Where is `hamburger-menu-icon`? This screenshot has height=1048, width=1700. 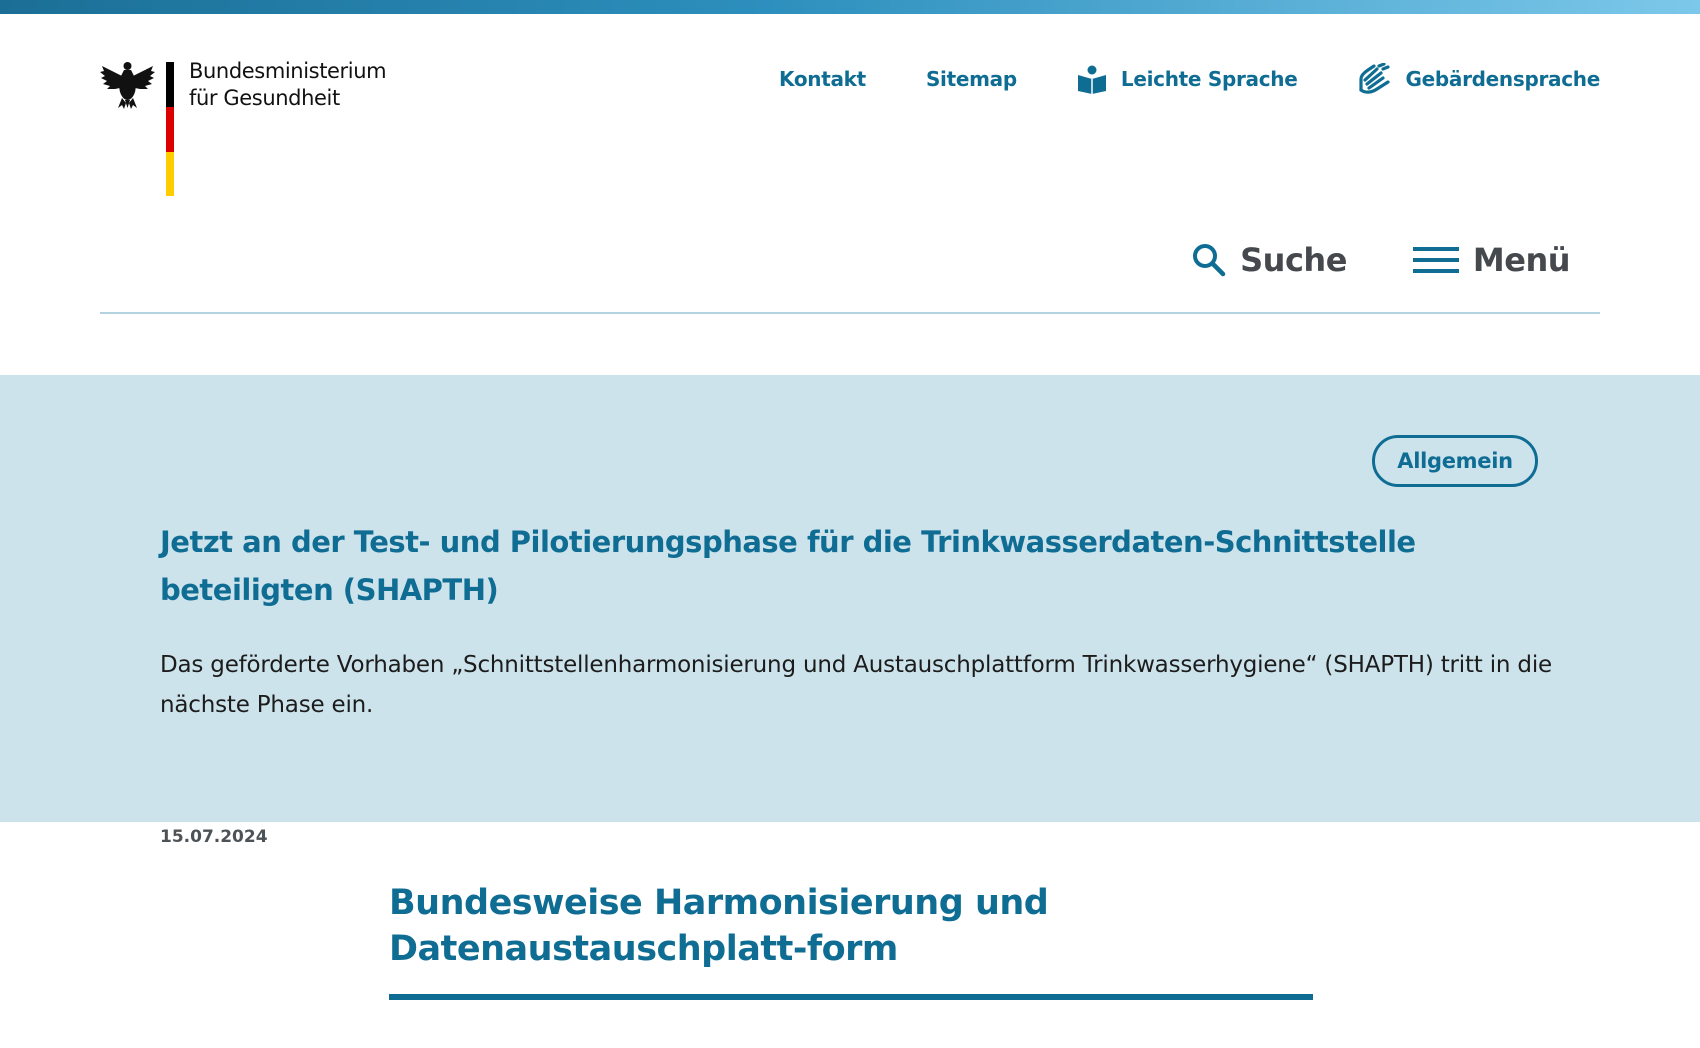 hamburger-menu-icon is located at coordinates (1435, 260).